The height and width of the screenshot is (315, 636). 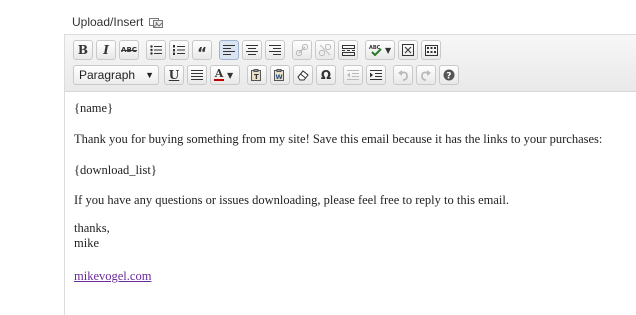 I want to click on clear-formatting-button, so click(x=303, y=75).